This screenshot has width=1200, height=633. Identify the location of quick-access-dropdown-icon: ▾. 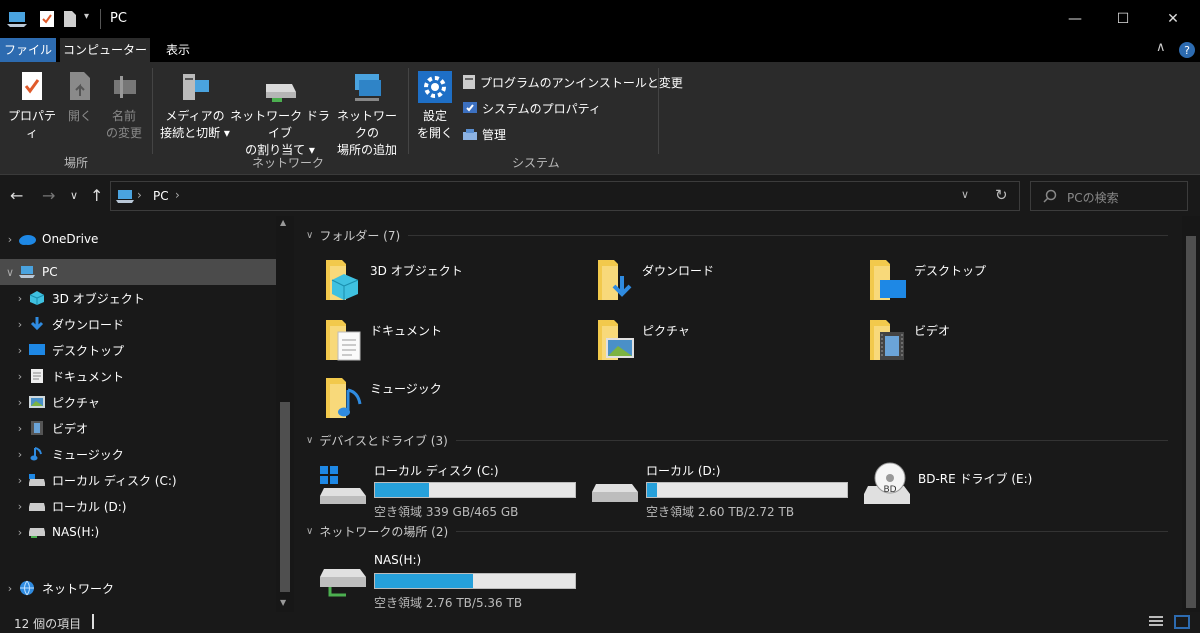
(86, 16).